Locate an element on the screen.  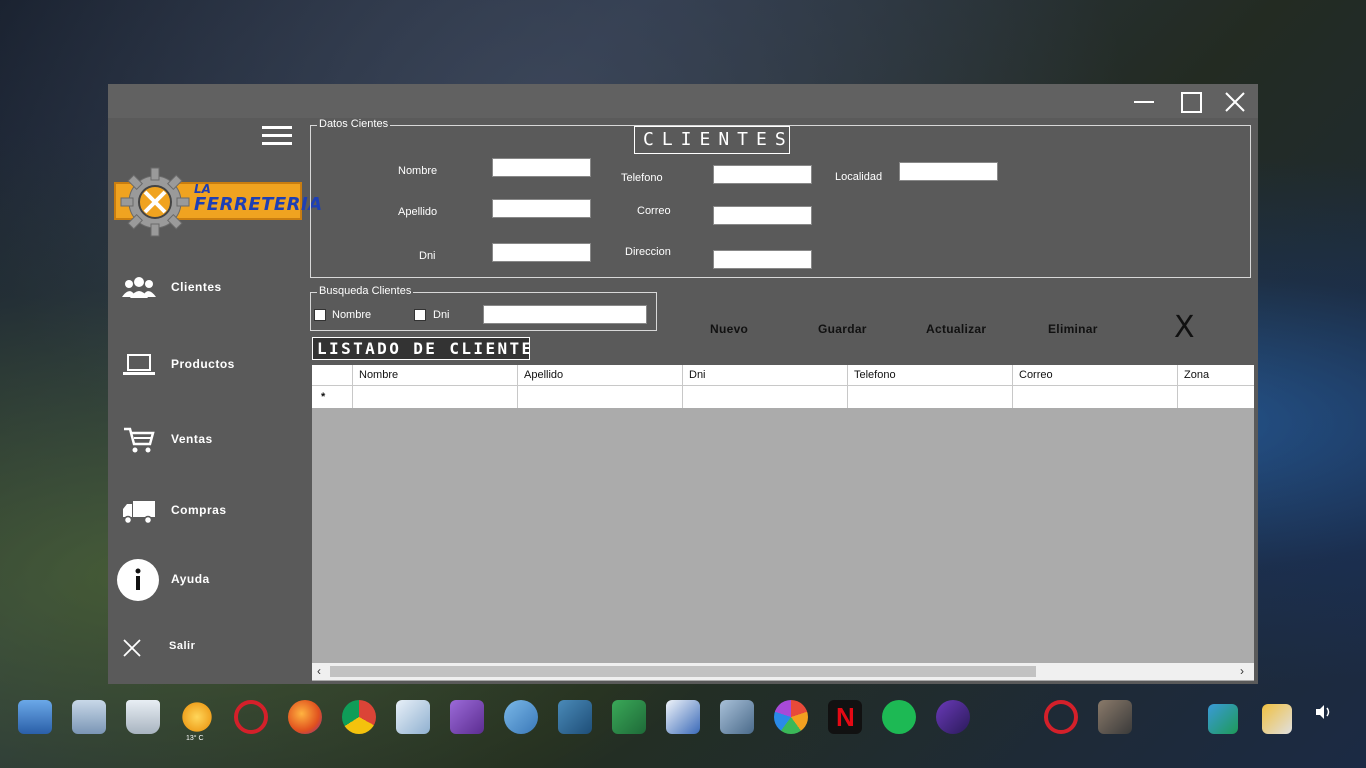
minimize-button is located at coordinates (1144, 102).